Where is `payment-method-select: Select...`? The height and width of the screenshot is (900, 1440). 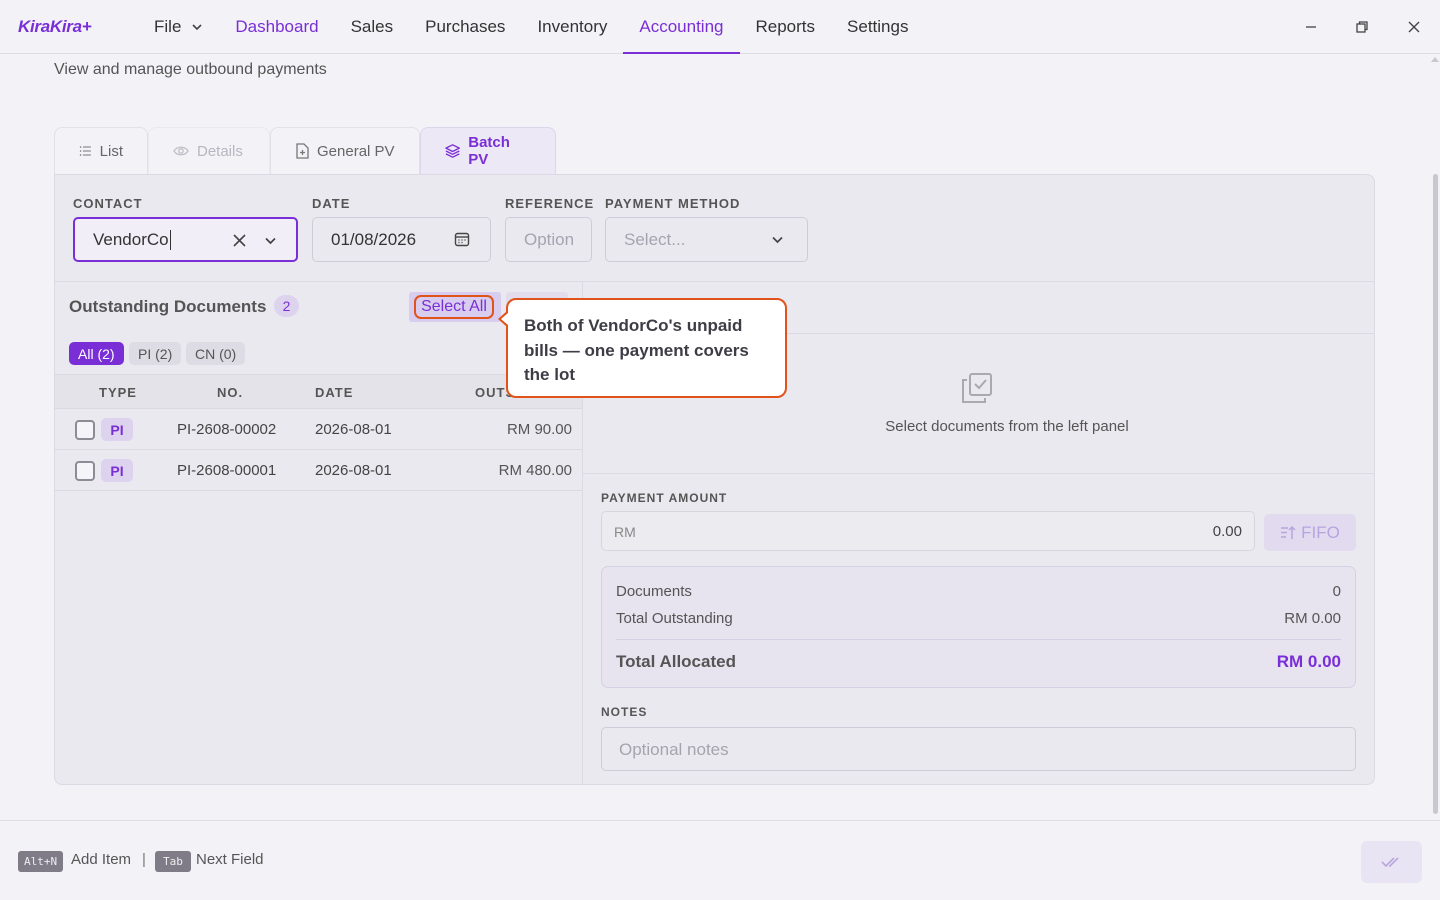 payment-method-select: Select... is located at coordinates (706, 239).